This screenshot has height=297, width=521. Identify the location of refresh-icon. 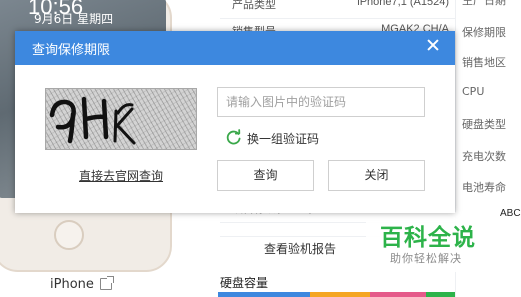
(233, 137).